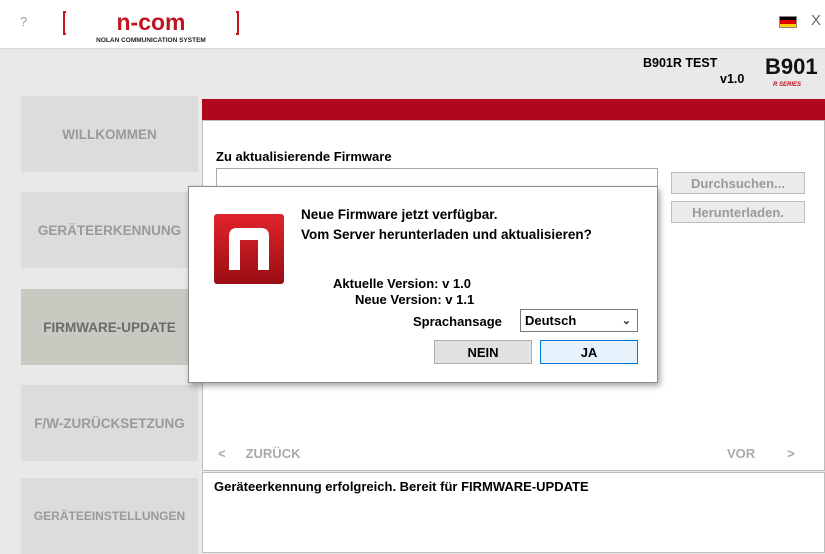  What do you see at coordinates (626, 321) in the screenshot?
I see `chevron-down-icon: ⌄` at bounding box center [626, 321].